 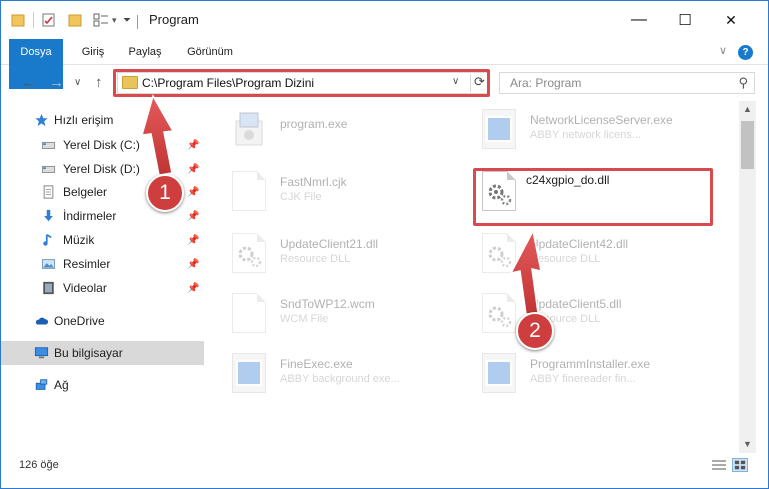 What do you see at coordinates (79, 240) in the screenshot?
I see `sidebar-item-label: Müzik` at bounding box center [79, 240].